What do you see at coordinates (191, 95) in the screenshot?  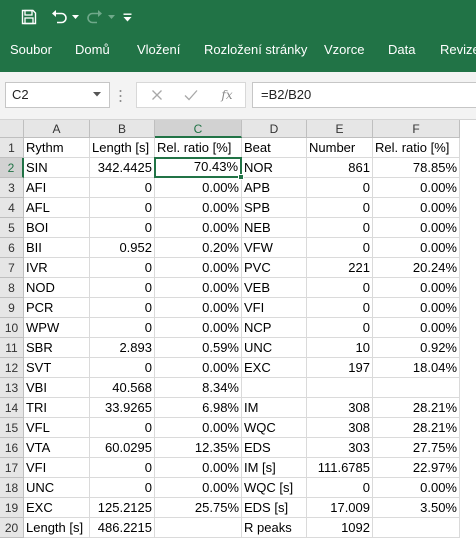 I see `enter-icon` at bounding box center [191, 95].